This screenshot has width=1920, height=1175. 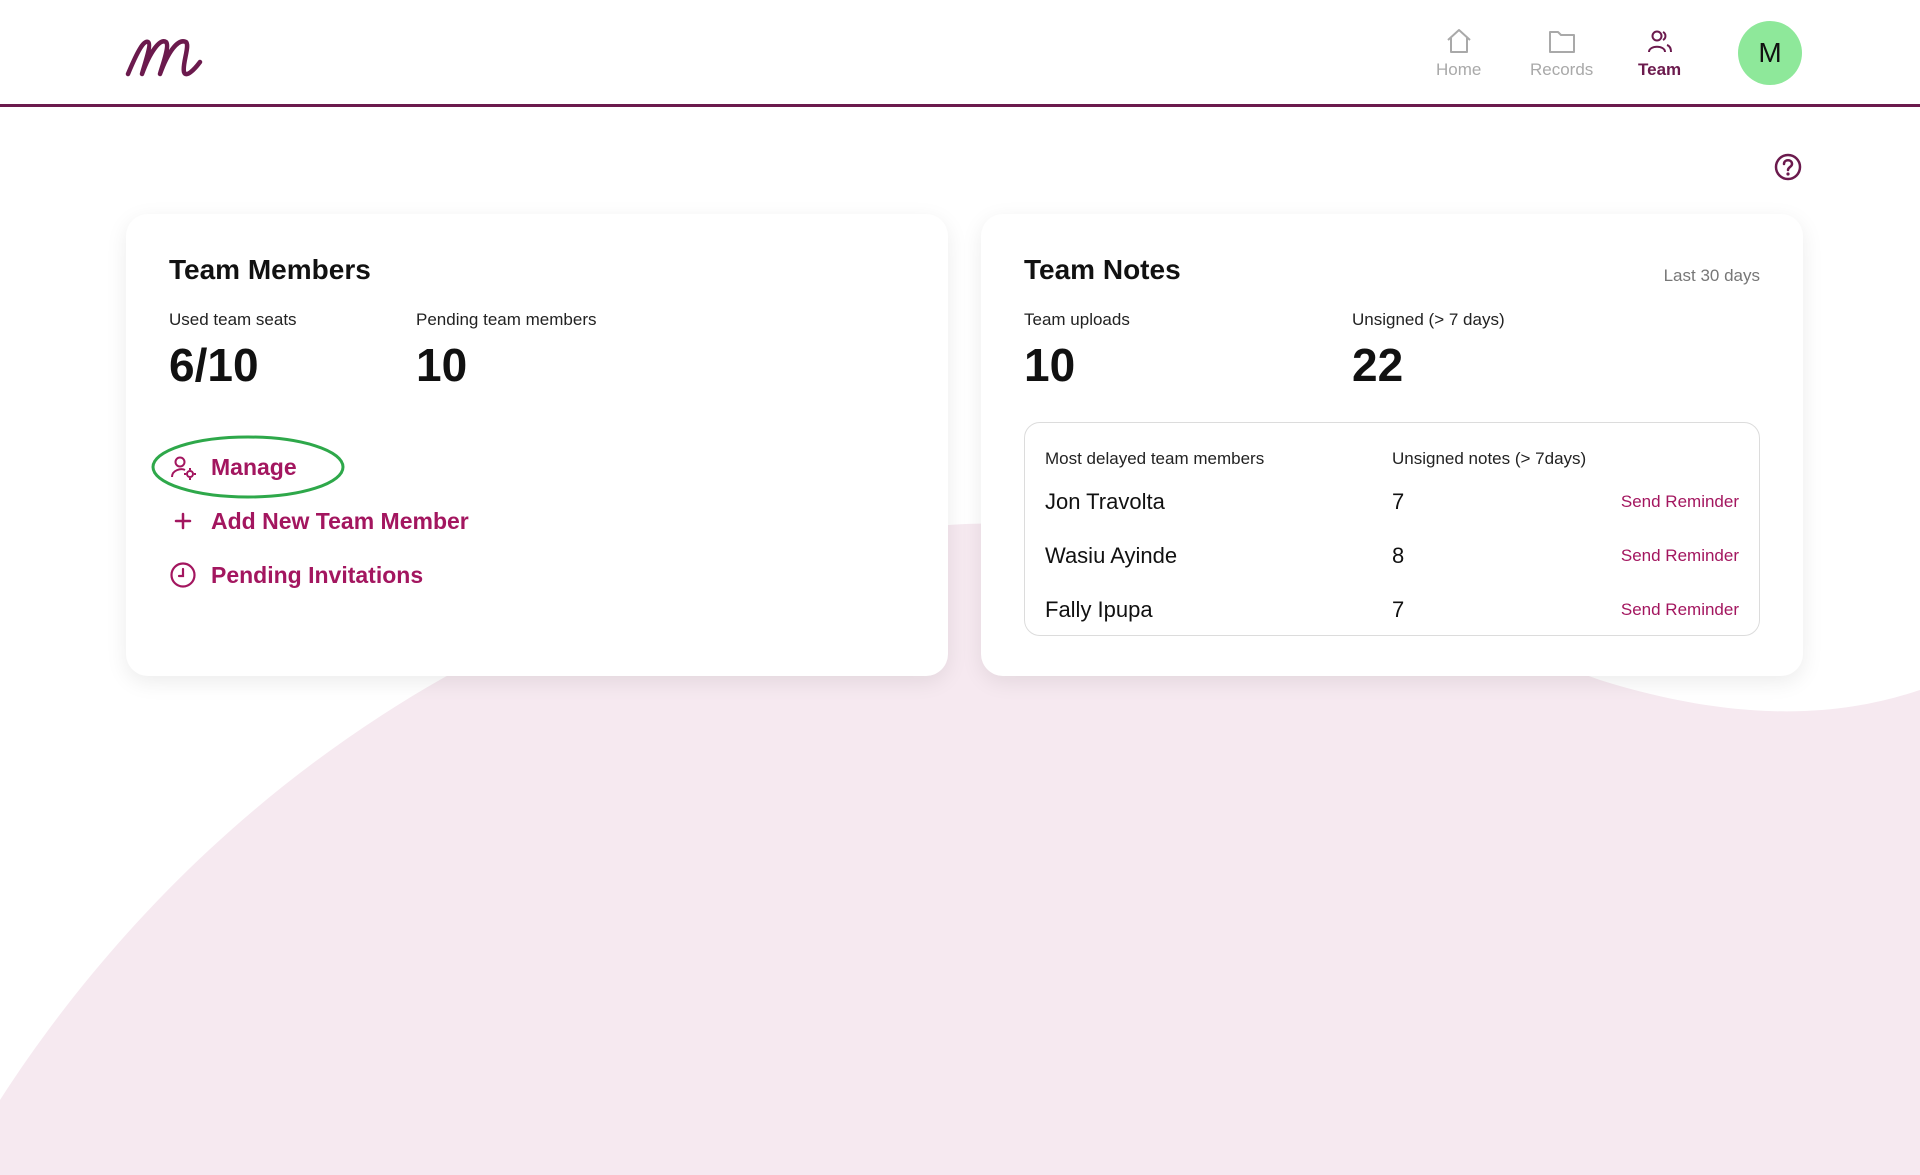 I want to click on pending-invitations-label: Pending Invitations, so click(x=317, y=574).